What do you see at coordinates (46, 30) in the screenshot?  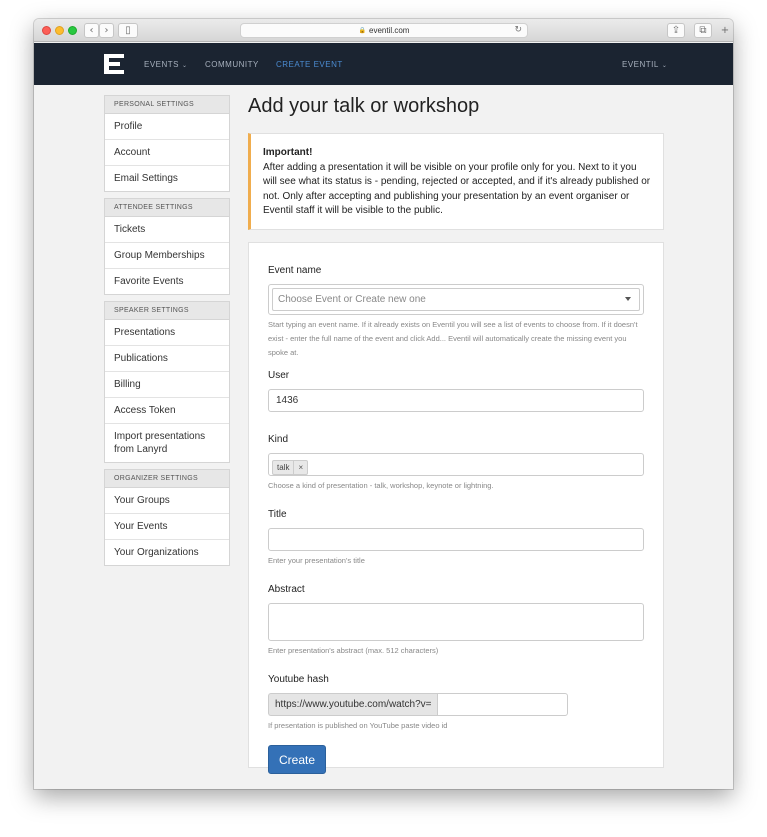 I see `close-window-button` at bounding box center [46, 30].